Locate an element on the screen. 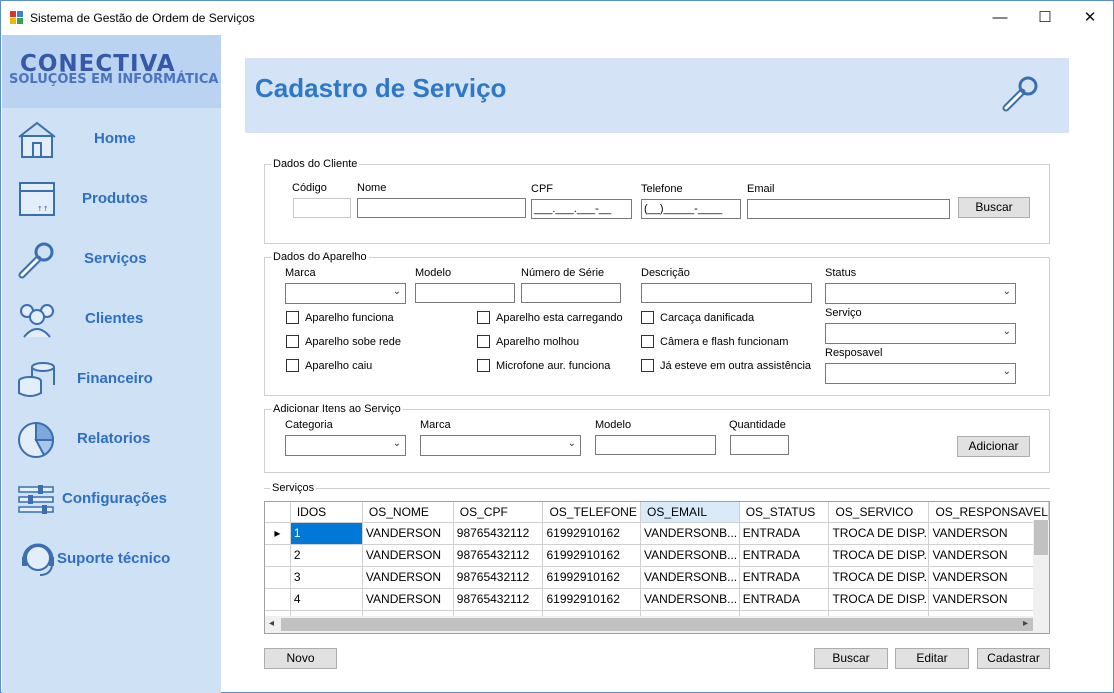 This screenshot has width=1114, height=693. categoria-dropdown: ⌄ is located at coordinates (345, 445).